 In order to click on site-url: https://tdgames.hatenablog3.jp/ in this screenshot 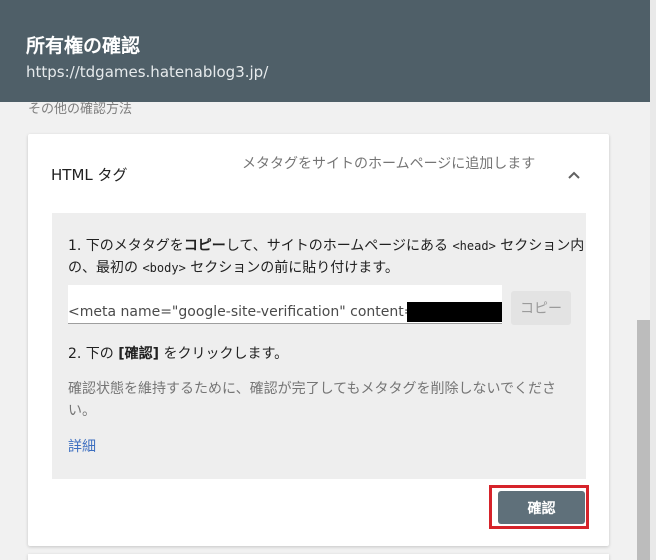, I will do `click(147, 72)`.